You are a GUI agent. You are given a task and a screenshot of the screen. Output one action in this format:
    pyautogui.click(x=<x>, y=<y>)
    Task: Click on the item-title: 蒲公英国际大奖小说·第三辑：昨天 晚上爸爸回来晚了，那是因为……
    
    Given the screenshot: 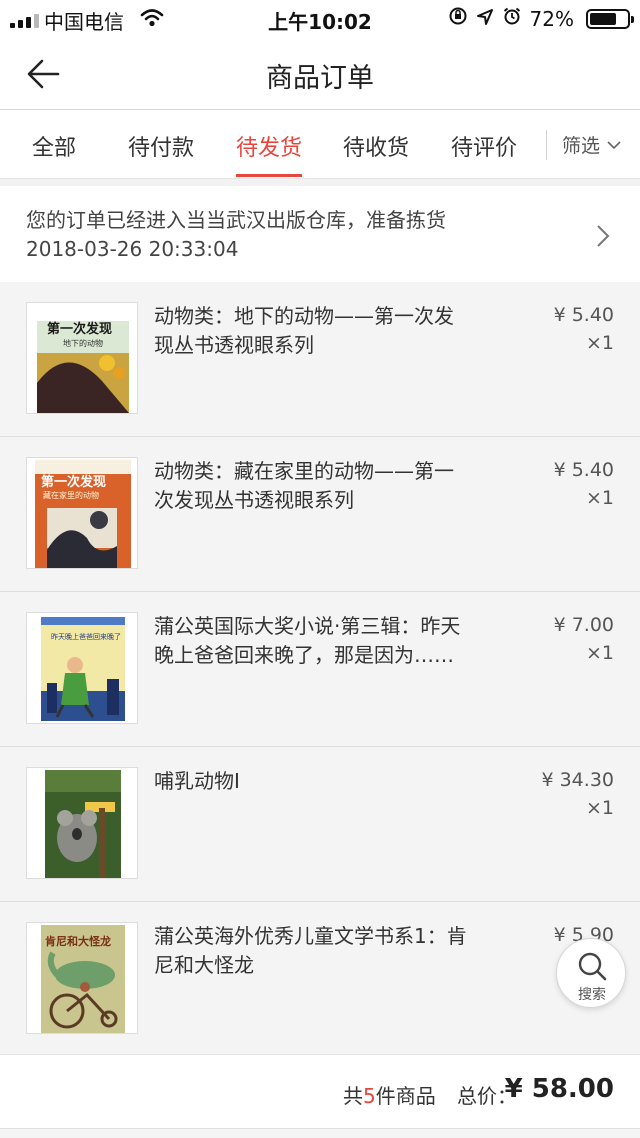 What is the action you would take?
    pyautogui.click(x=329, y=641)
    